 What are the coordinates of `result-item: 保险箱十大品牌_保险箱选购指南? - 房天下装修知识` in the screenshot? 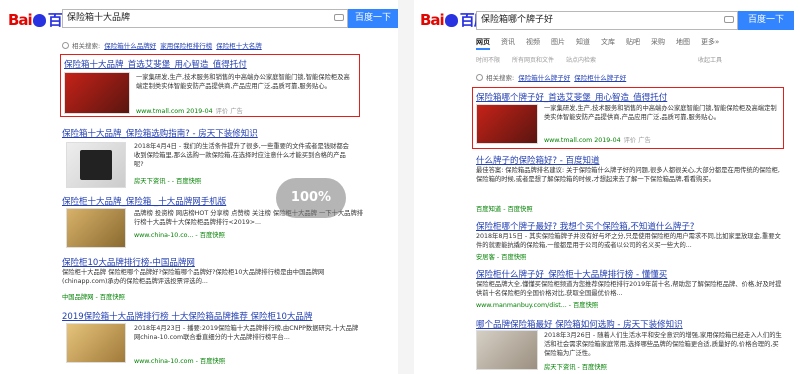 It's located at (212, 133).